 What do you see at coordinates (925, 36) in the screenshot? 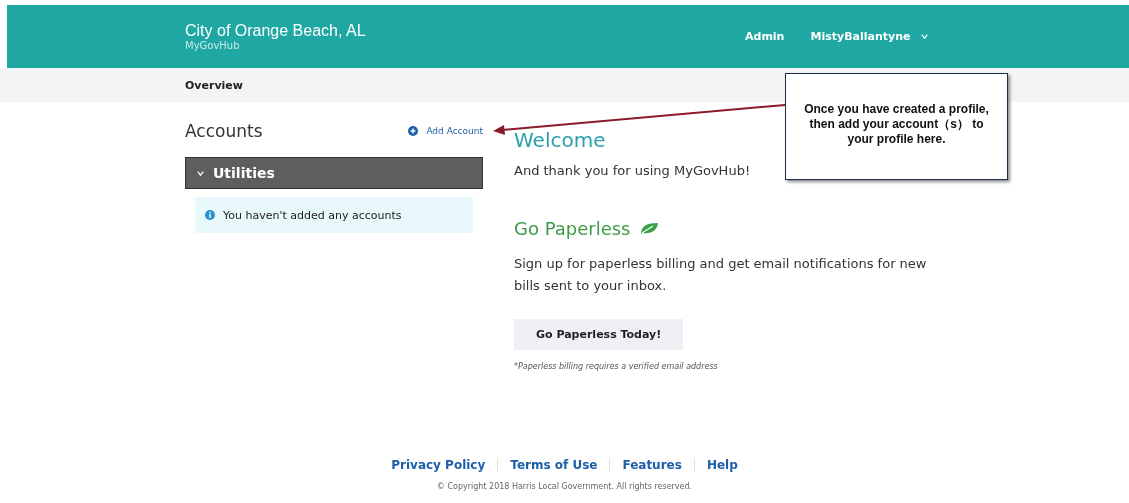
I see `chevron-icon` at bounding box center [925, 36].